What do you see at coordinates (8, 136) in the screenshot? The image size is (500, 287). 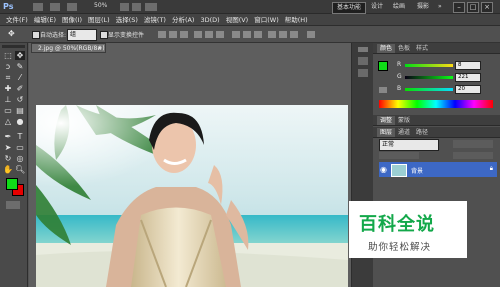 I see `pen-tool-icon: ✒` at bounding box center [8, 136].